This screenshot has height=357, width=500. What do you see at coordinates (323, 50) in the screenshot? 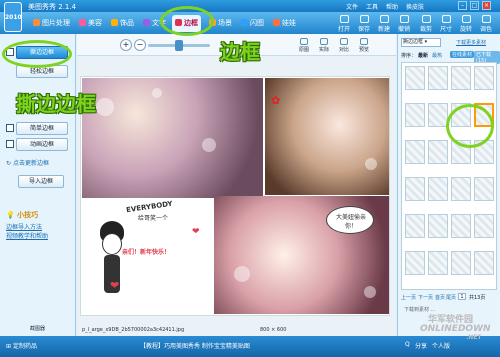
I see `op-label: 实际` at bounding box center [323, 50].